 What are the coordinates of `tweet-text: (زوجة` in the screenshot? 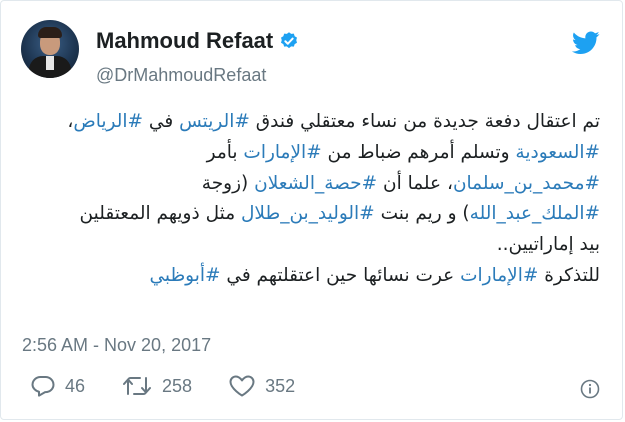 It's located at (228, 183).